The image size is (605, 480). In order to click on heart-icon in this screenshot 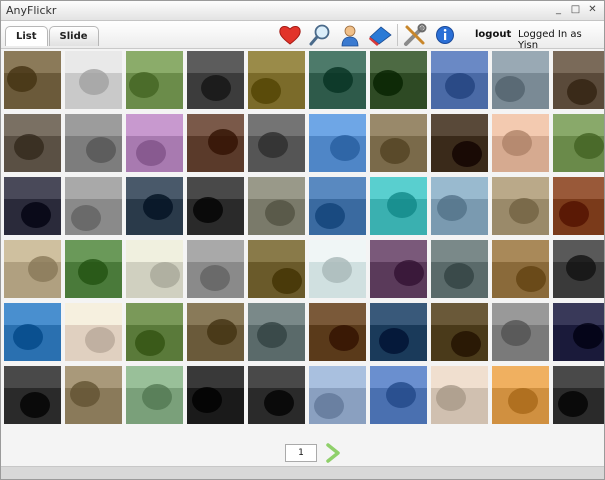, I will do `click(290, 35)`.